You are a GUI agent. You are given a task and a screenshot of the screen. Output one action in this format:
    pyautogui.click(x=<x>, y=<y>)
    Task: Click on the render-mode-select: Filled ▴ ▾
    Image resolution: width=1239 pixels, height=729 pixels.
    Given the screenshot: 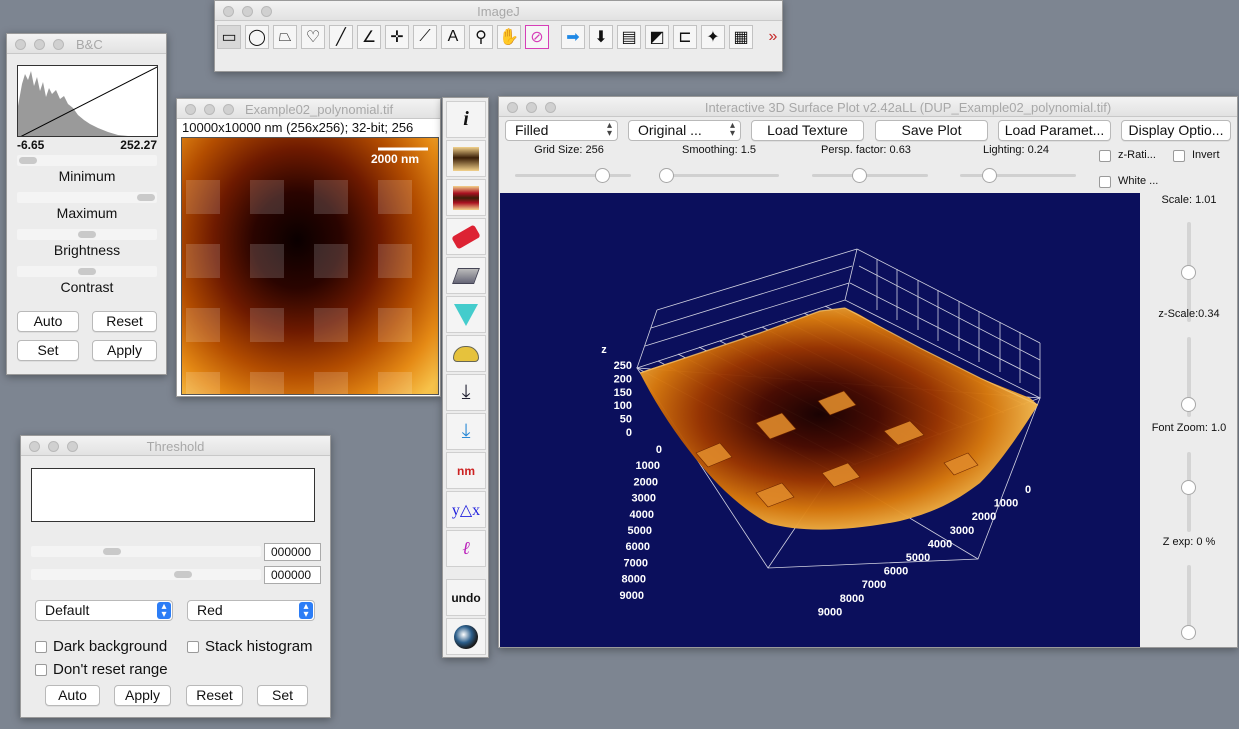 What is the action you would take?
    pyautogui.click(x=561, y=130)
    